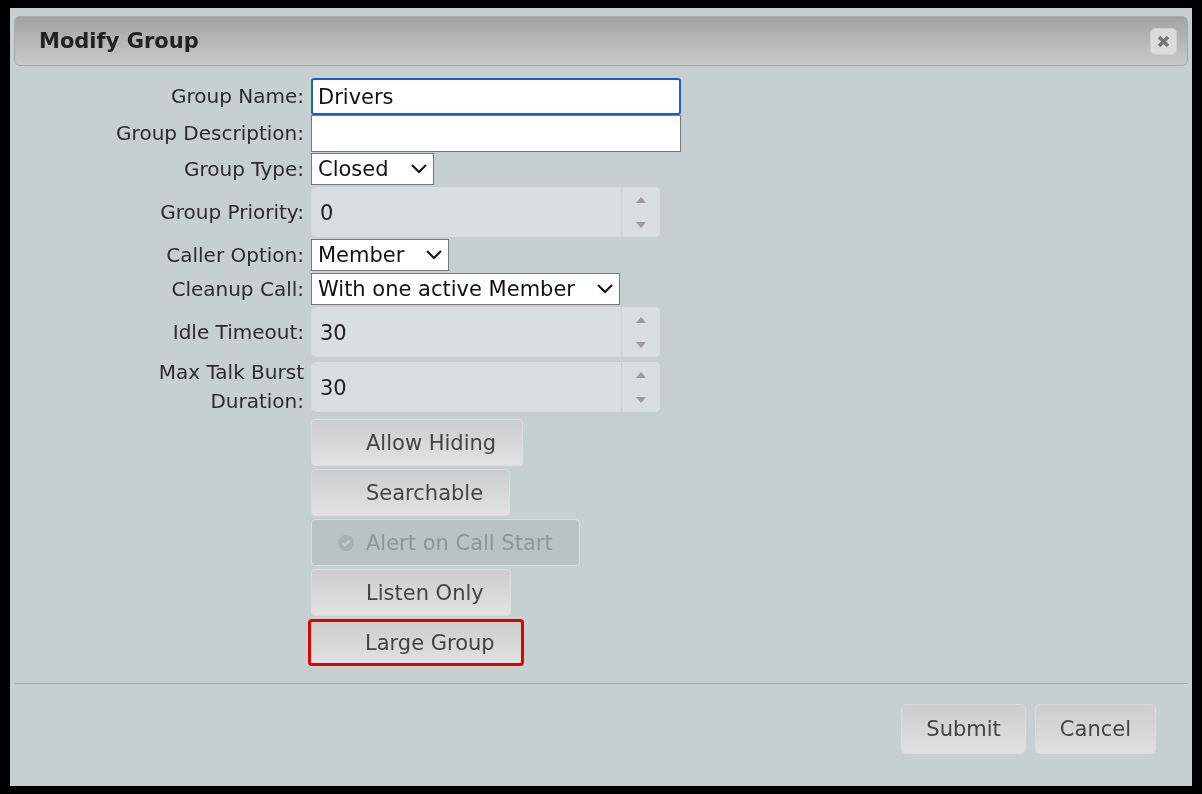 Image resolution: width=1202 pixels, height=794 pixels. I want to click on number-field: 0, so click(485, 212).